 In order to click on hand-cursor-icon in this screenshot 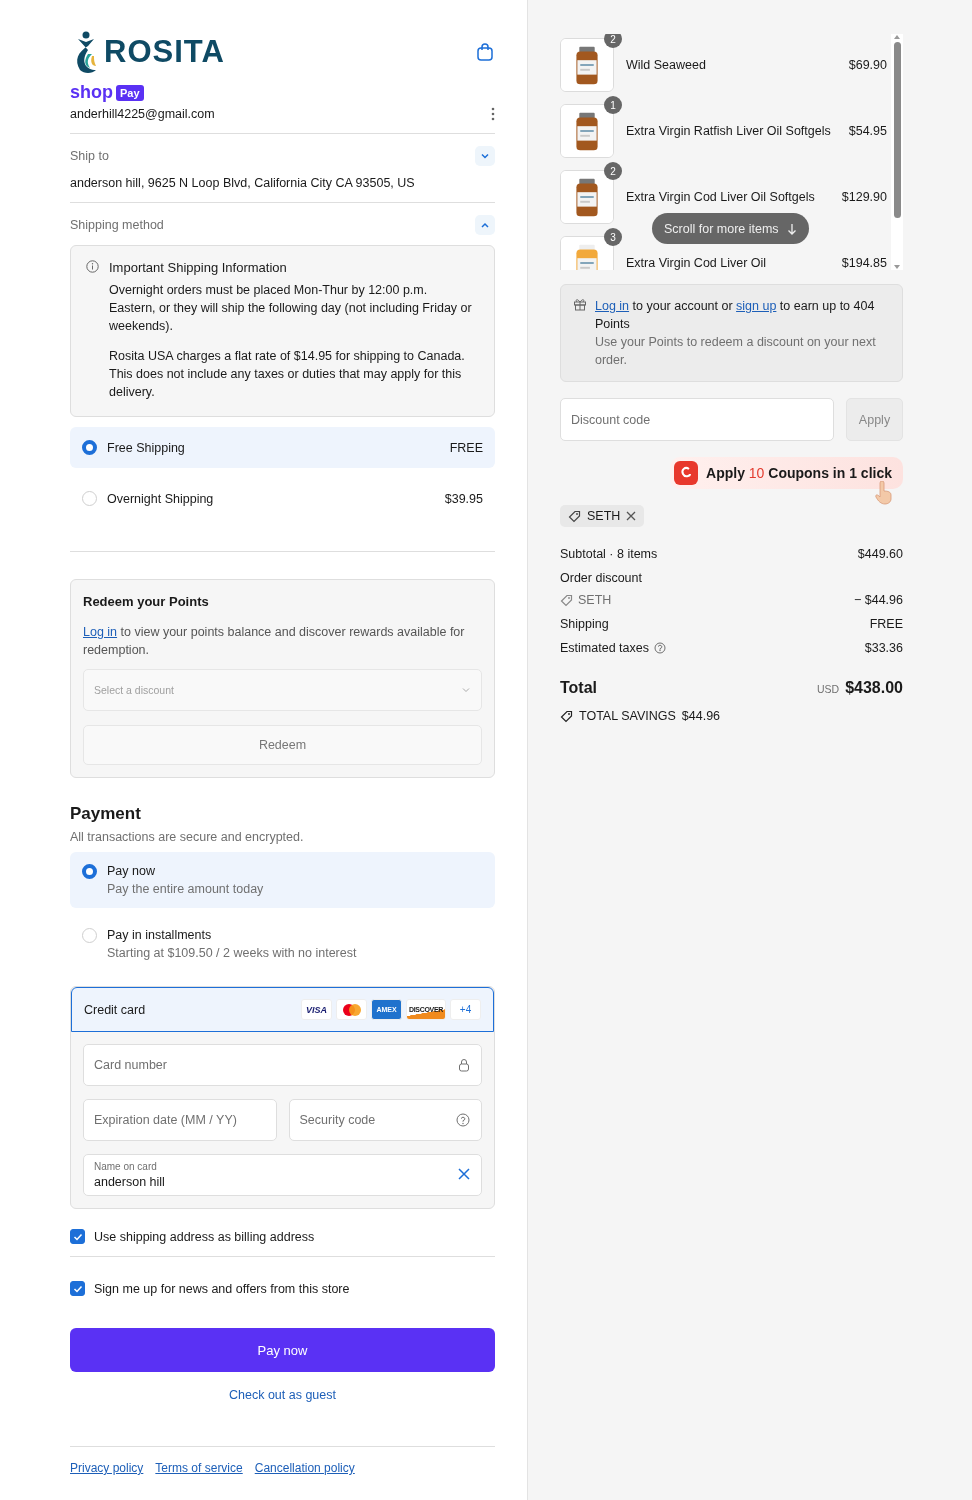, I will do `click(883, 493)`.